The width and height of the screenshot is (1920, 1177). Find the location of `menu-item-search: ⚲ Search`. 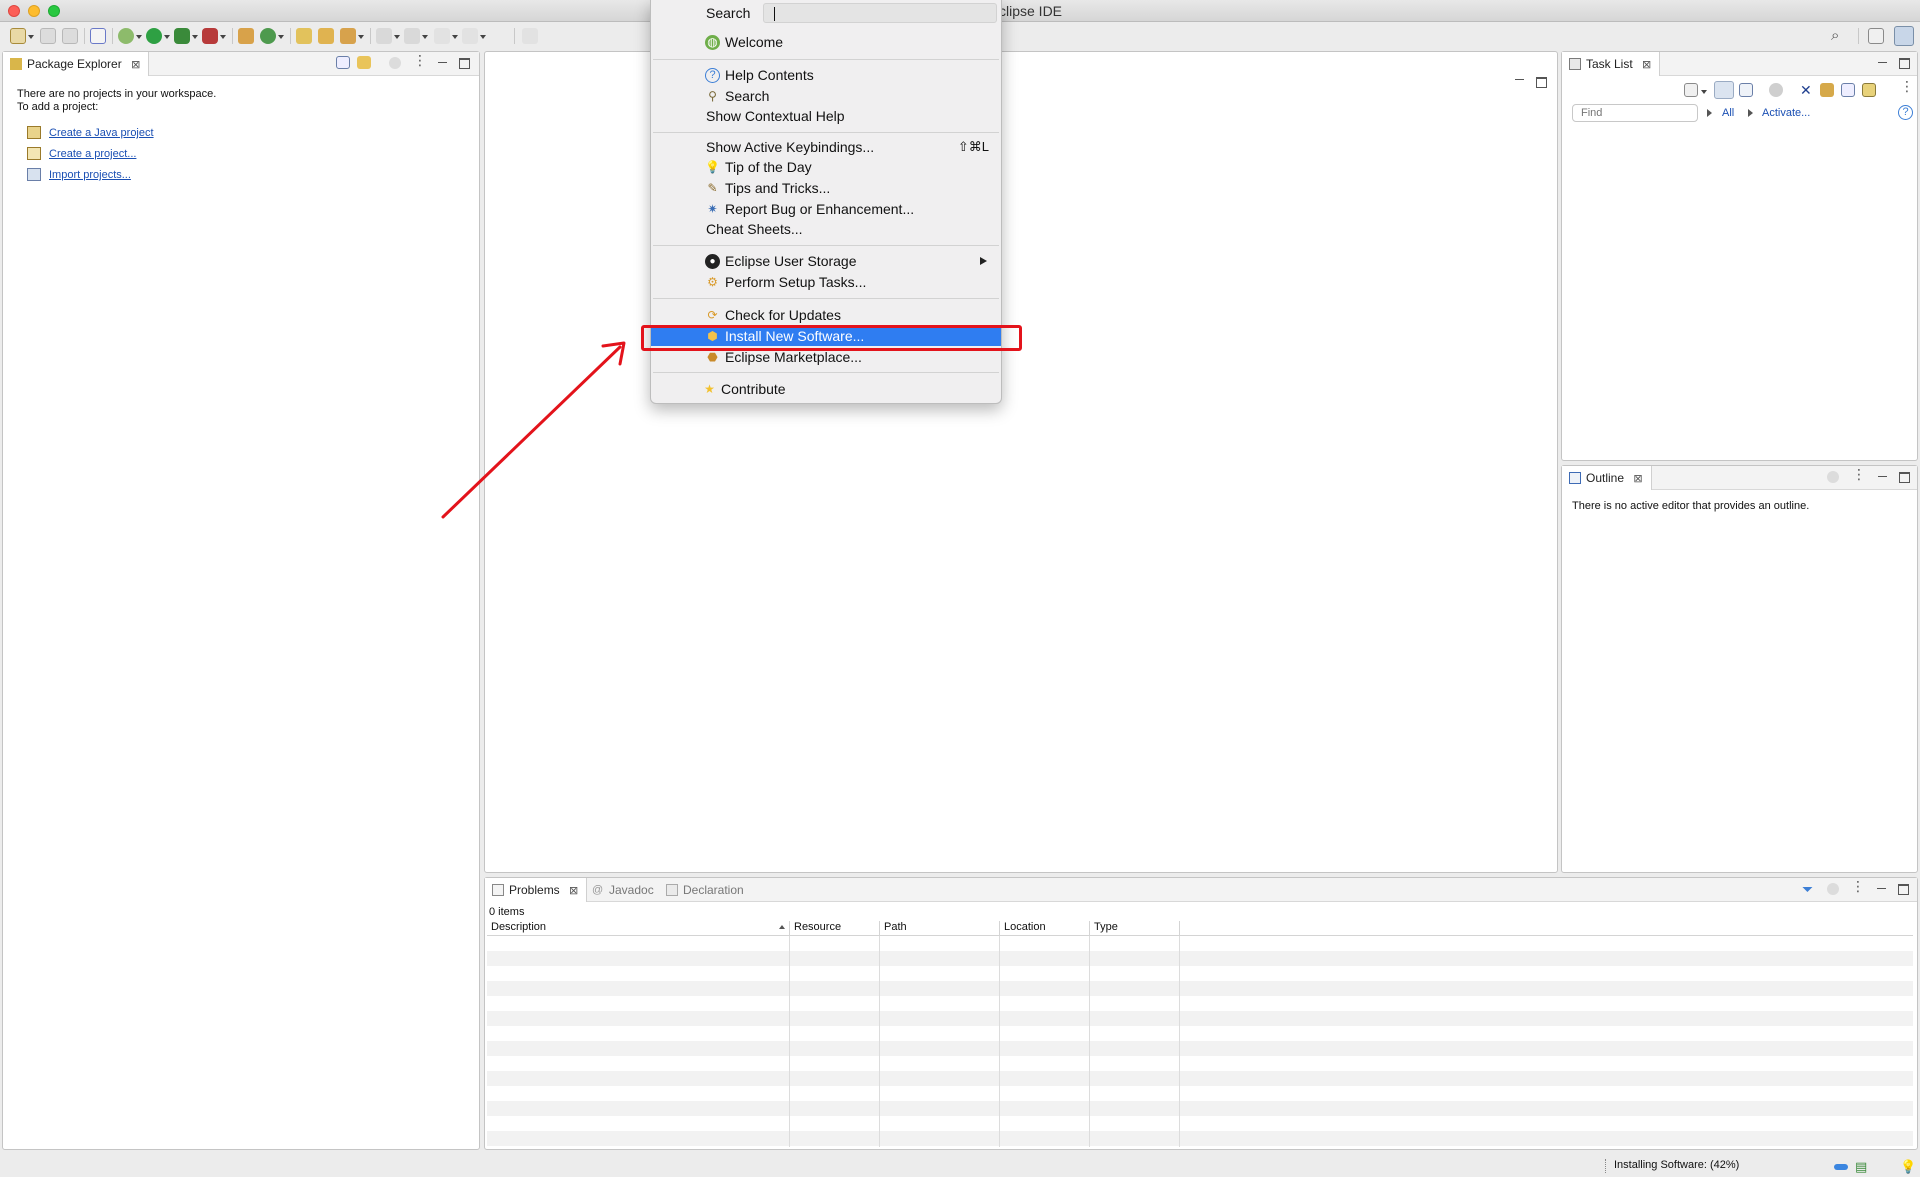

menu-item-search: ⚲ Search is located at coordinates (826, 96).